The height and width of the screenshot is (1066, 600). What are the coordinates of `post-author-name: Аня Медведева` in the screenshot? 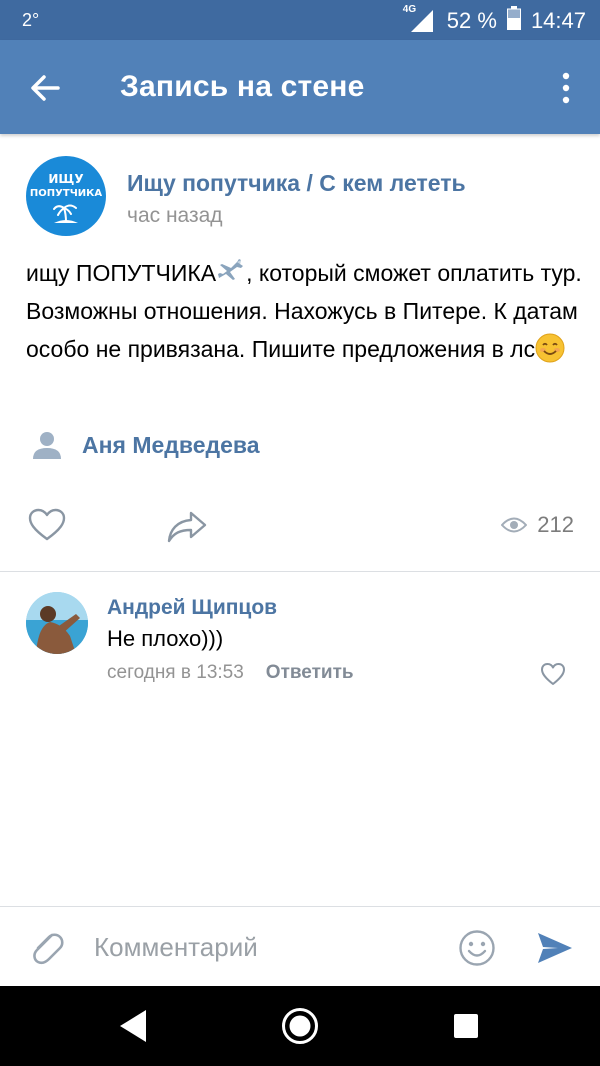 It's located at (171, 444).